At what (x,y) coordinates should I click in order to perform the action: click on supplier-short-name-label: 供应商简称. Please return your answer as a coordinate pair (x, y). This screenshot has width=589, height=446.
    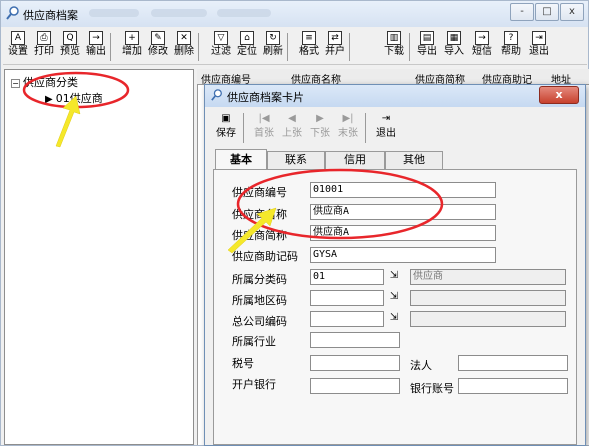
    Looking at the image, I should click on (259, 235).